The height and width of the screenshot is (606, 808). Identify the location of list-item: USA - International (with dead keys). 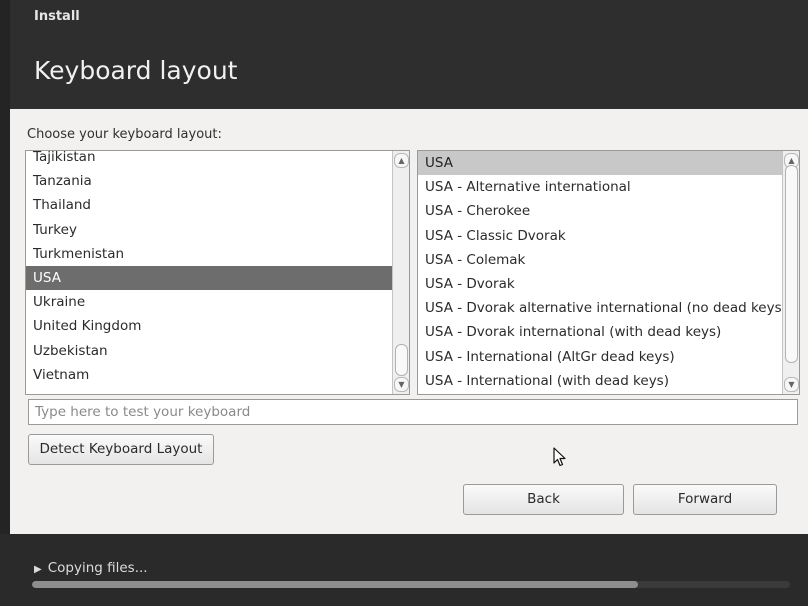
(600, 381).